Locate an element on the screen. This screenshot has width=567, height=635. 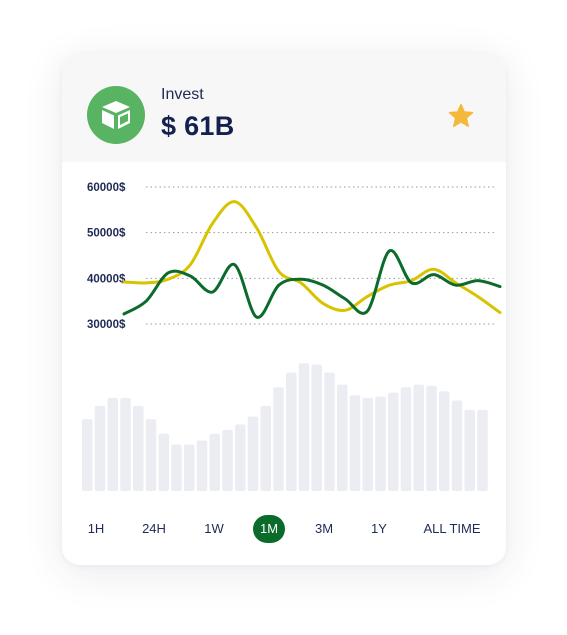
time-range-1m: 1M is located at coordinates (269, 529).